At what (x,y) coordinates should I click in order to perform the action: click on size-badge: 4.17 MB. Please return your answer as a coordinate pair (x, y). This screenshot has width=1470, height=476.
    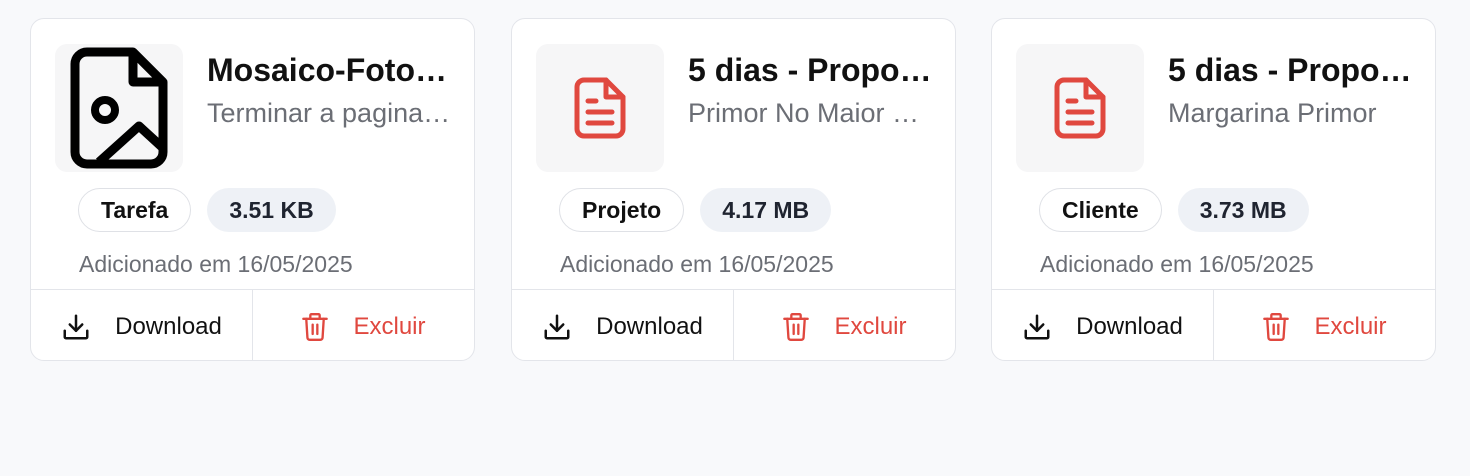
    Looking at the image, I should click on (766, 210).